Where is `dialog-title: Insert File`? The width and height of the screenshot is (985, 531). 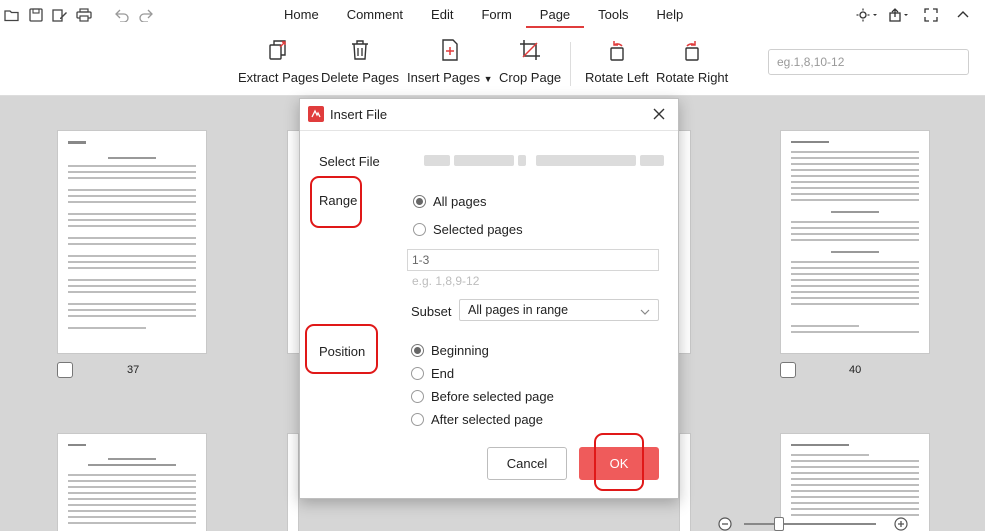 dialog-title: Insert File is located at coordinates (359, 114).